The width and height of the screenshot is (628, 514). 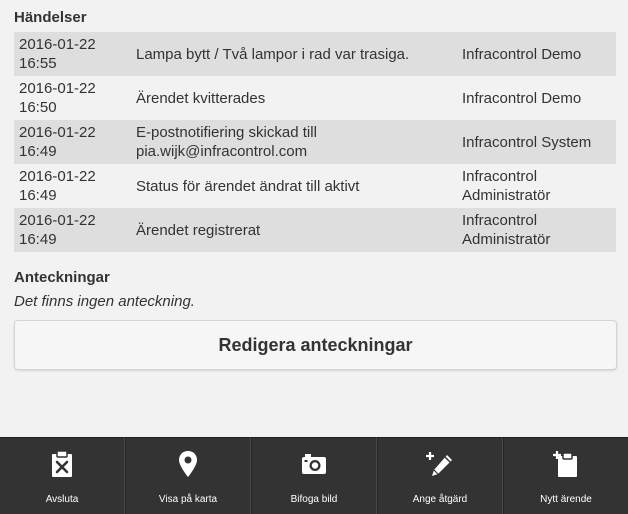 What do you see at coordinates (566, 464) in the screenshot?
I see `clipboard-plus-icon` at bounding box center [566, 464].